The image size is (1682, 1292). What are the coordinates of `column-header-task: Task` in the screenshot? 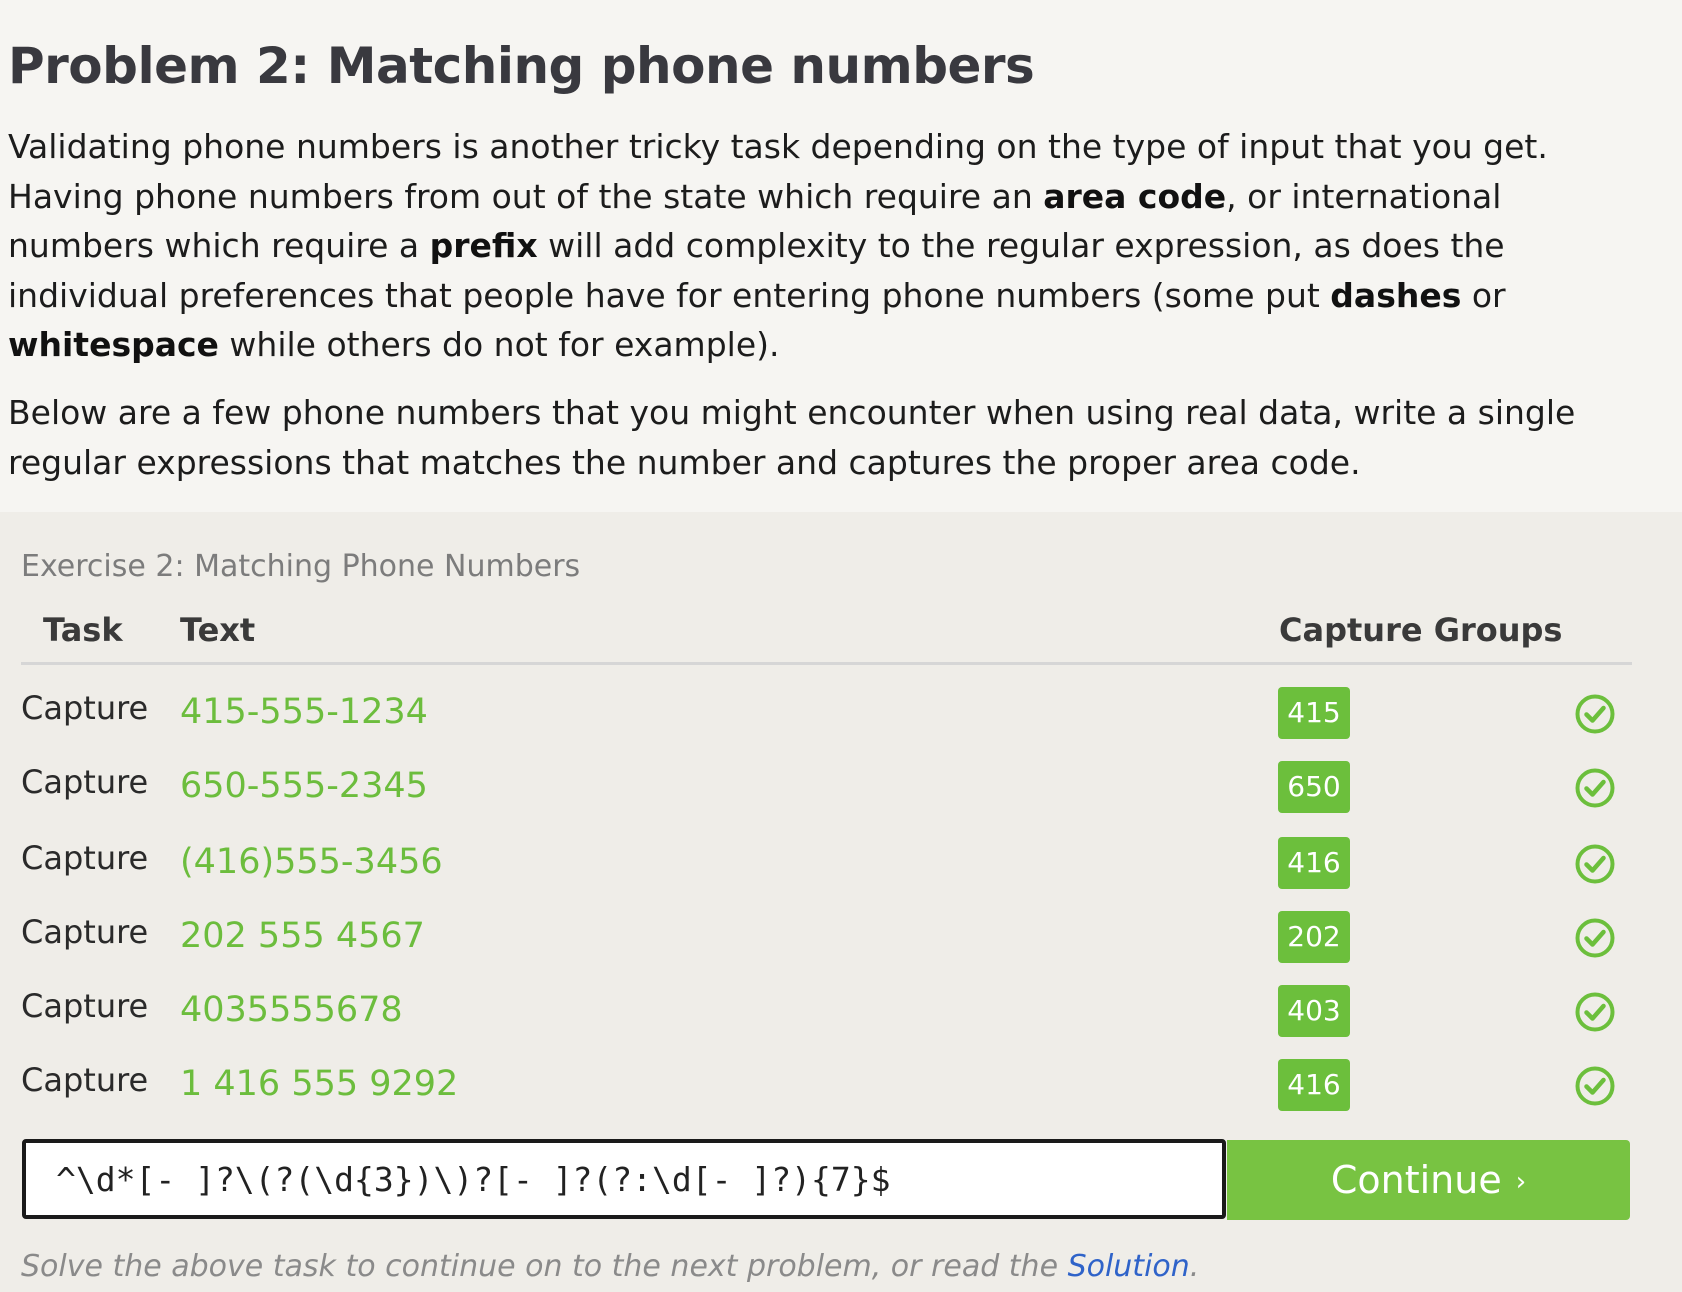 It's located at (83, 630).